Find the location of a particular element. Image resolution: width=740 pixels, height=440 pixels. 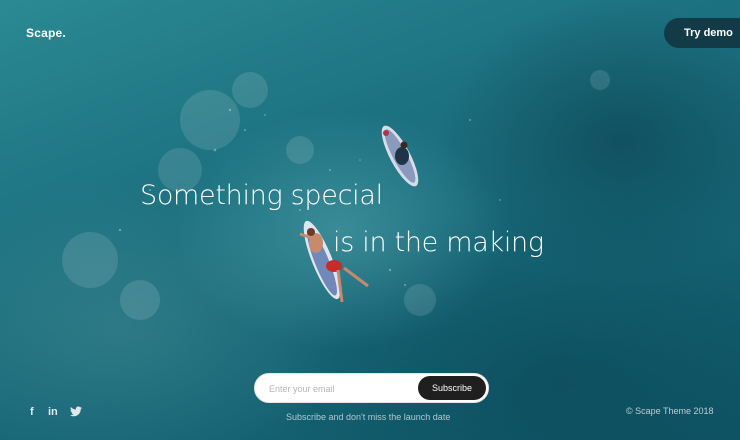

email-input: Enter your email is located at coordinates (302, 389).